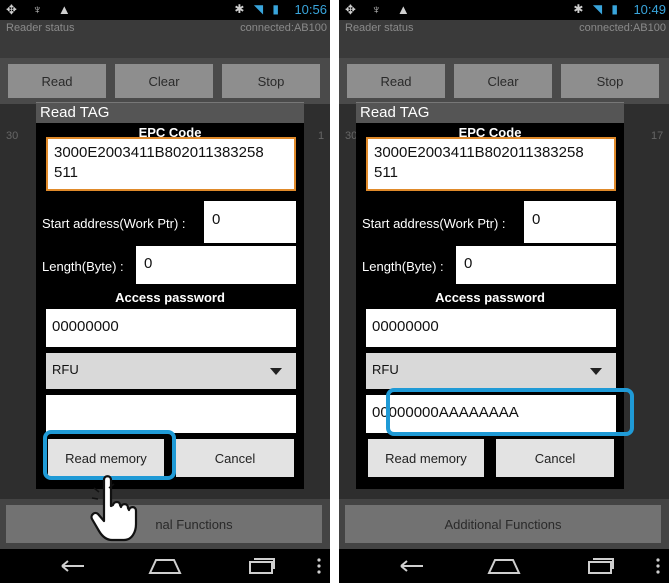 This screenshot has height=583, width=669. What do you see at coordinates (310, 9) in the screenshot?
I see `status-time: 10:56` at bounding box center [310, 9].